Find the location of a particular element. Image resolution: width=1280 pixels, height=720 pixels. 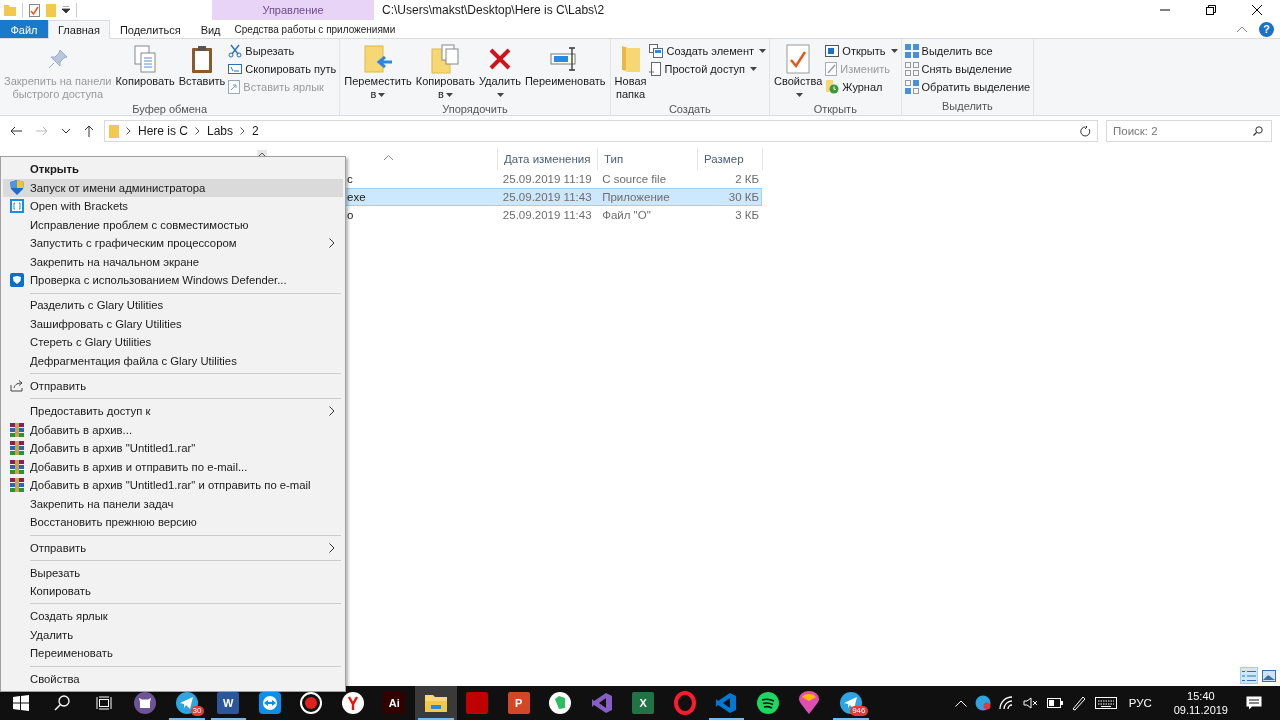

language-indicator: РУС is located at coordinates (1140, 703).